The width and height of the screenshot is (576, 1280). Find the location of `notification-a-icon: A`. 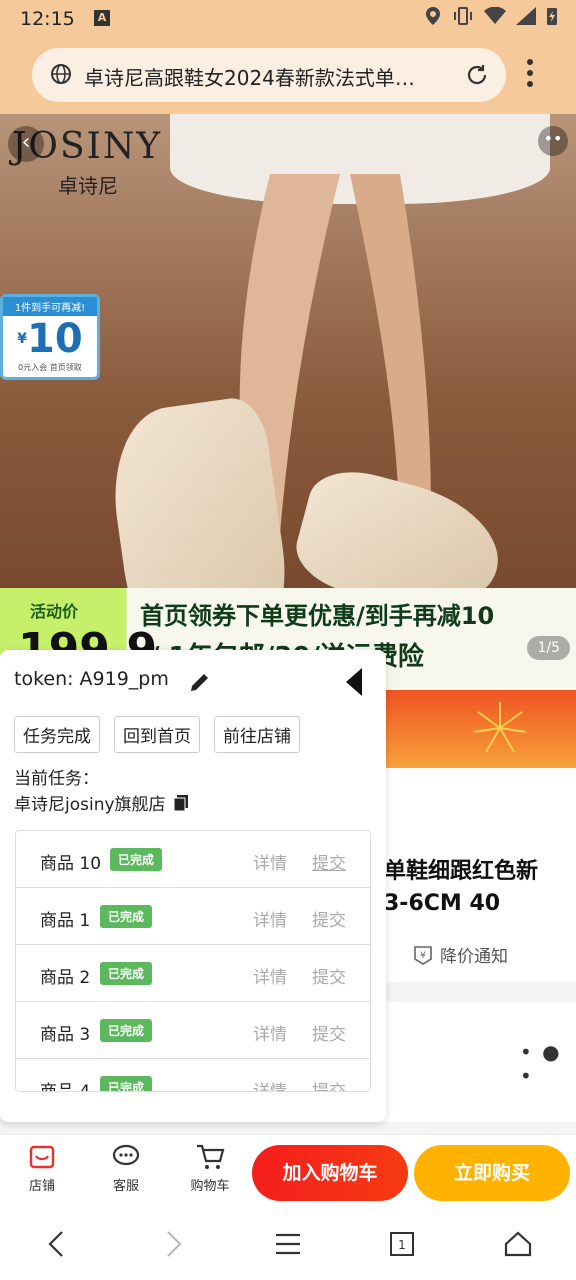

notification-a-icon: A is located at coordinates (102, 18).